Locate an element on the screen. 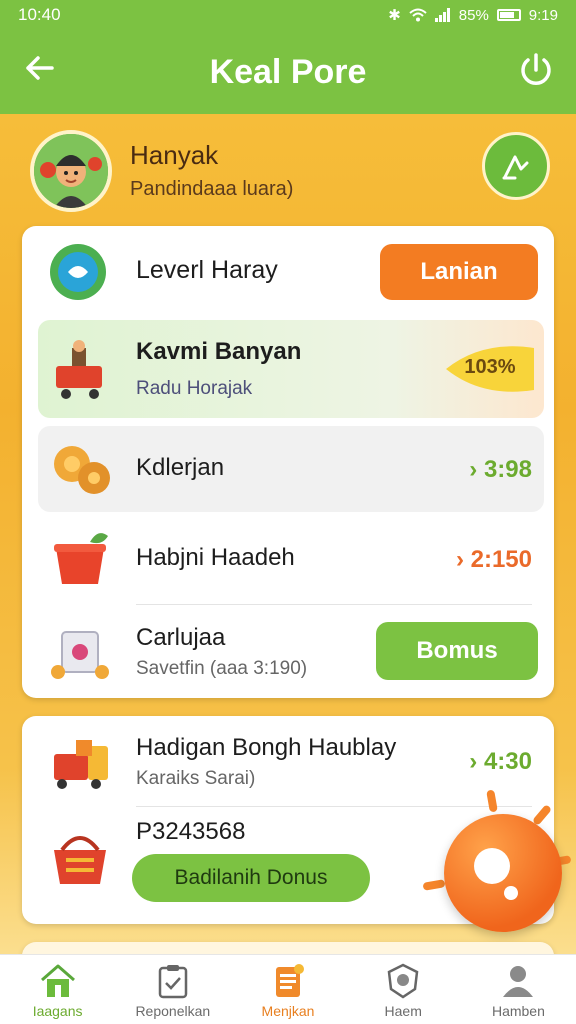 The height and width of the screenshot is (1024, 576). nav-label: Reponelkan is located at coordinates (173, 1011).